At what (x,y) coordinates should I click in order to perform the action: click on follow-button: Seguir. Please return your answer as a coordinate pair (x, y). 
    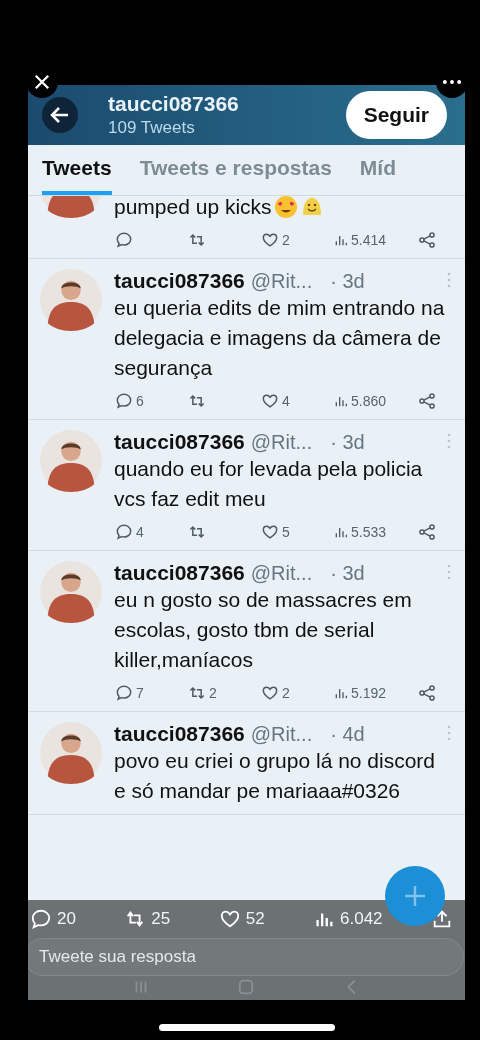
    Looking at the image, I should click on (396, 115).